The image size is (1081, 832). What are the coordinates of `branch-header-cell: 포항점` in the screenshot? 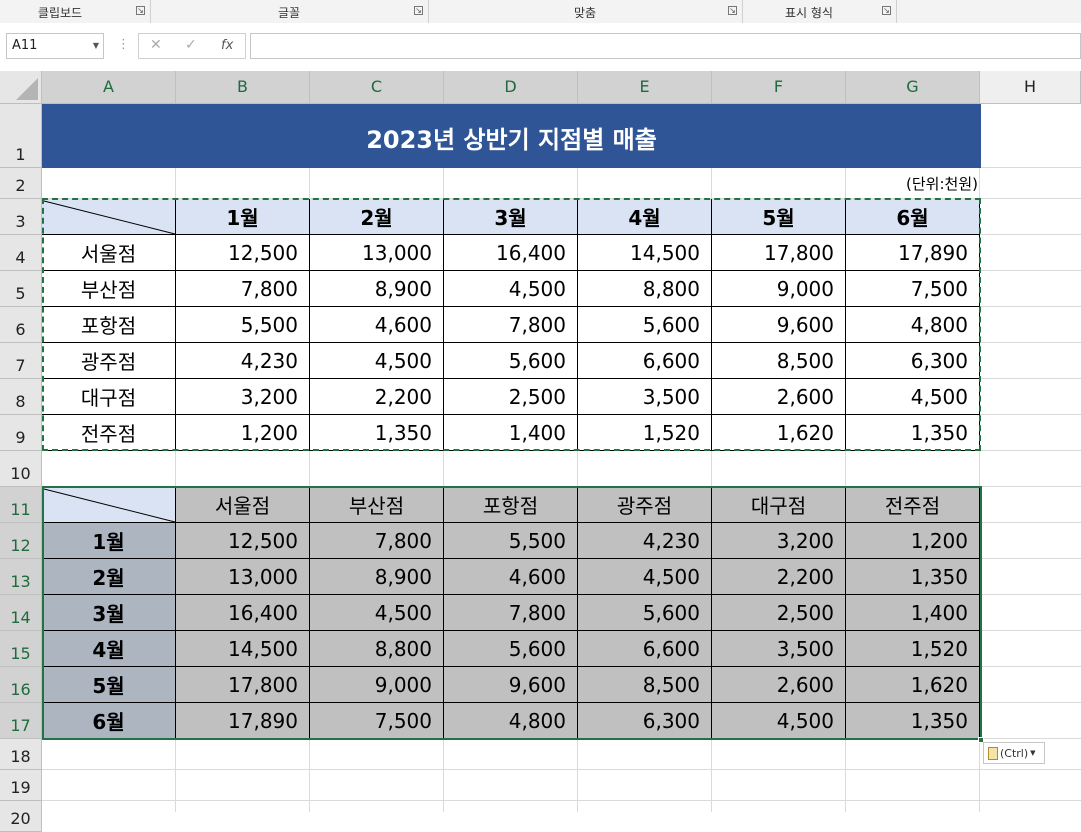 It's located at (511, 505).